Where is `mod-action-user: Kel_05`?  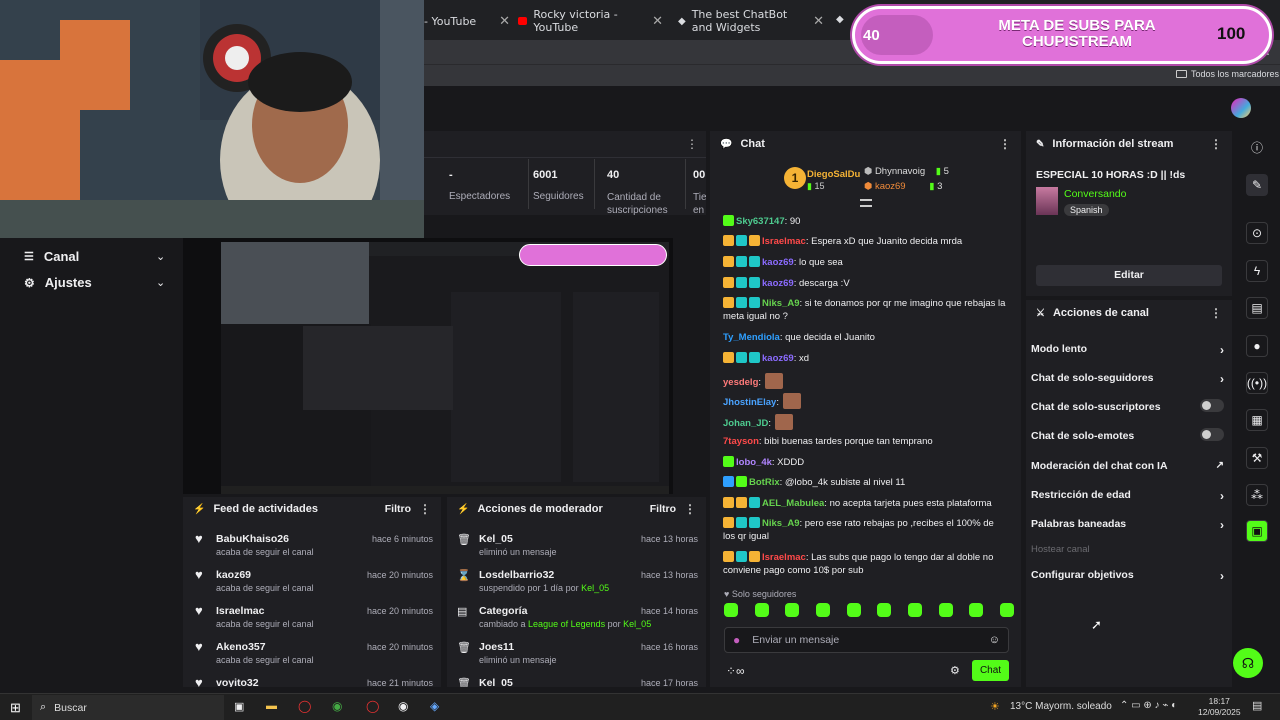
mod-action-user: Kel_05 is located at coordinates (496, 539).